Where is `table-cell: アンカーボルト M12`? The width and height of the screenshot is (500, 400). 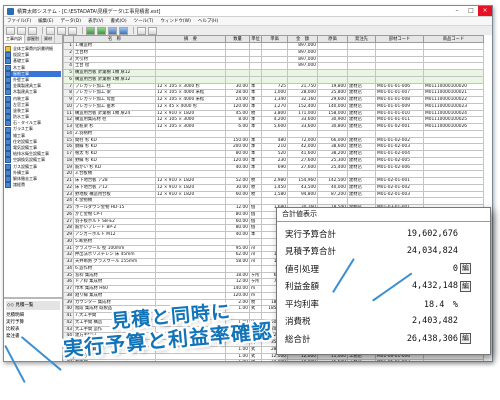 table-cell: アンカーボルト M12 is located at coordinates (114, 235).